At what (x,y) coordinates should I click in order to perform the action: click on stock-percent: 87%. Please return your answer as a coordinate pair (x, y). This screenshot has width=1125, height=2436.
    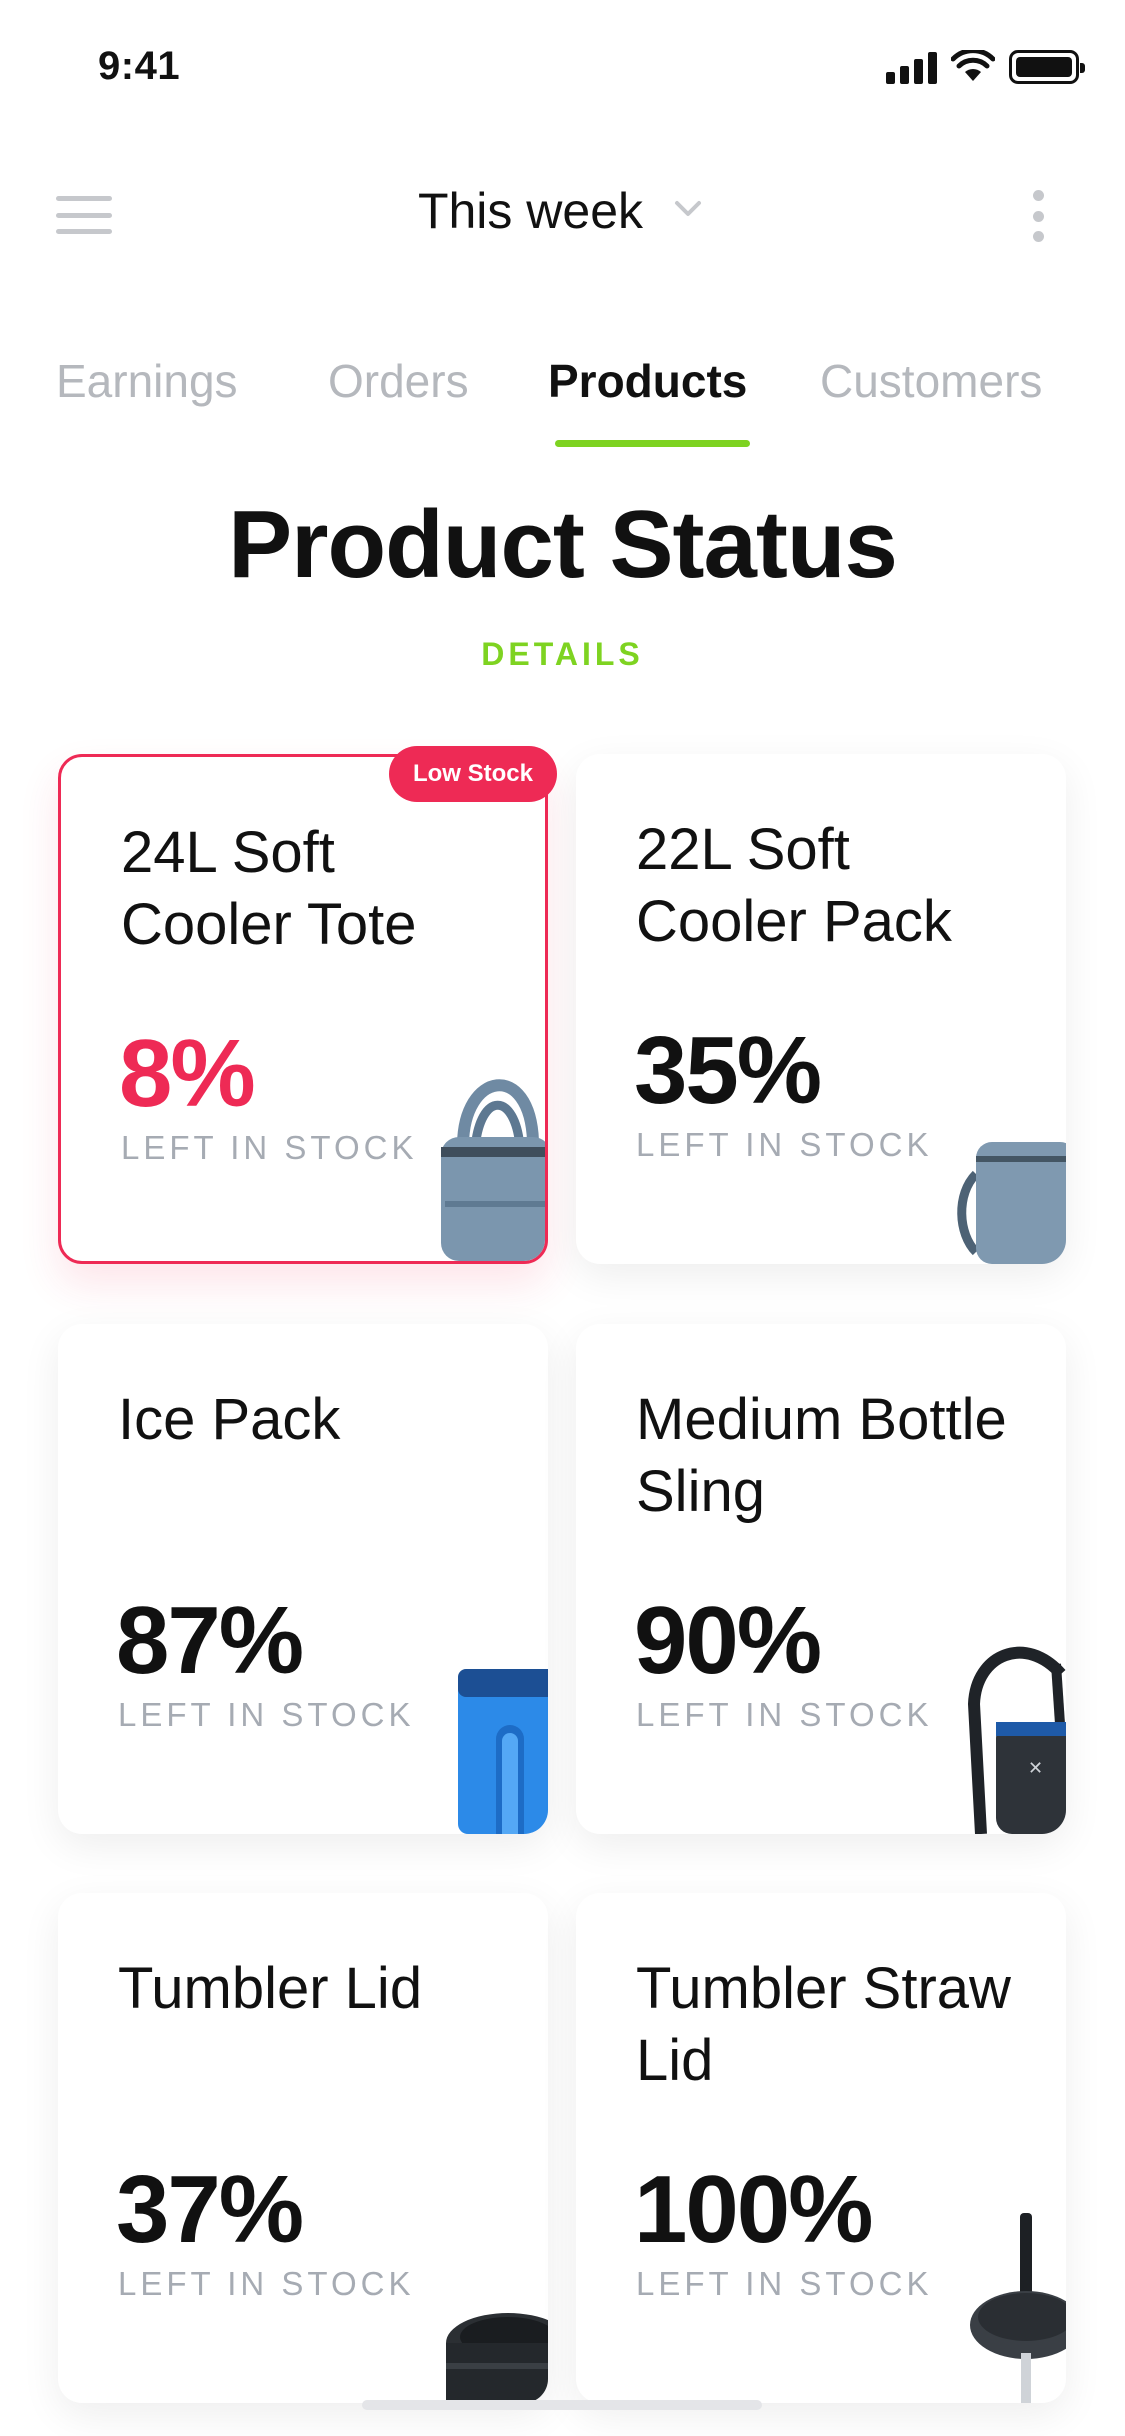
    Looking at the image, I should click on (210, 1640).